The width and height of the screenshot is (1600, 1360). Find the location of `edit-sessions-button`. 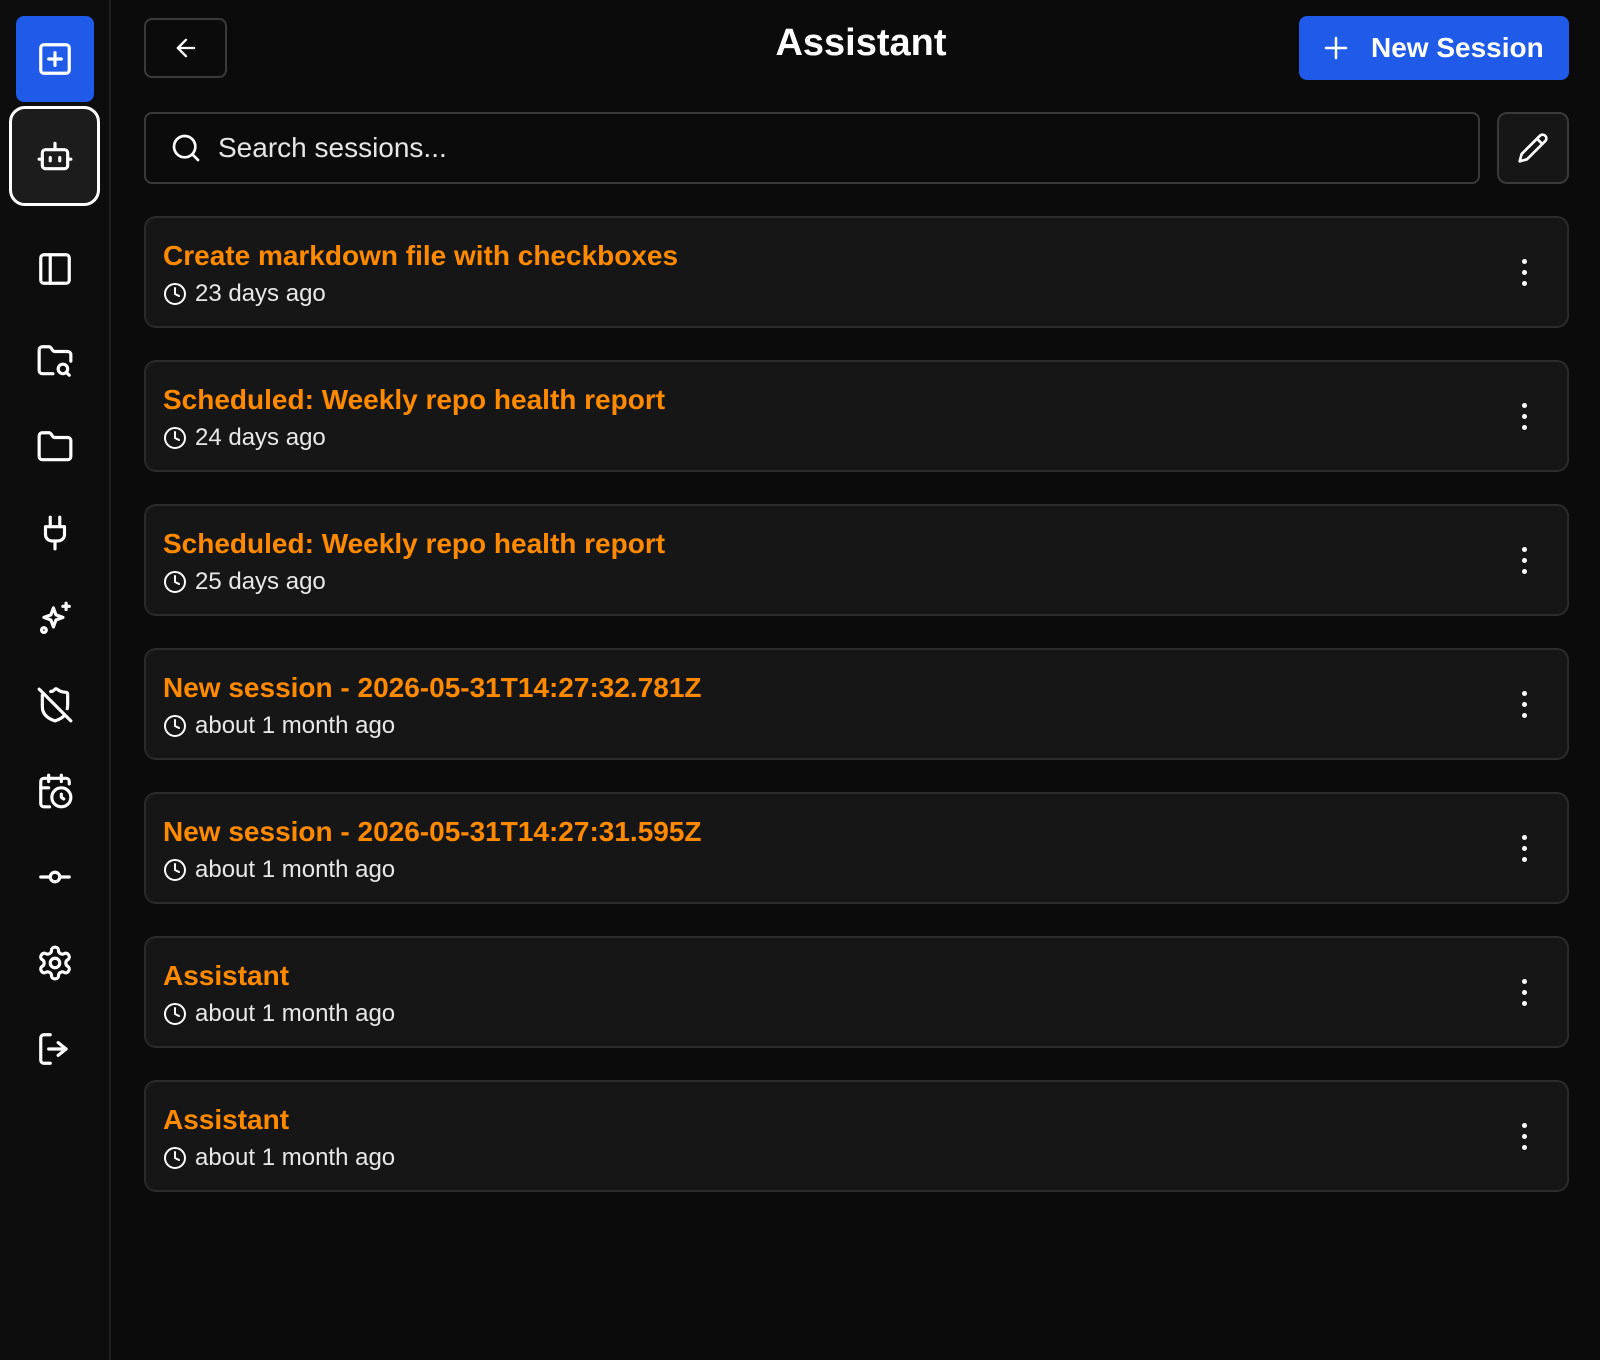

edit-sessions-button is located at coordinates (1533, 148).